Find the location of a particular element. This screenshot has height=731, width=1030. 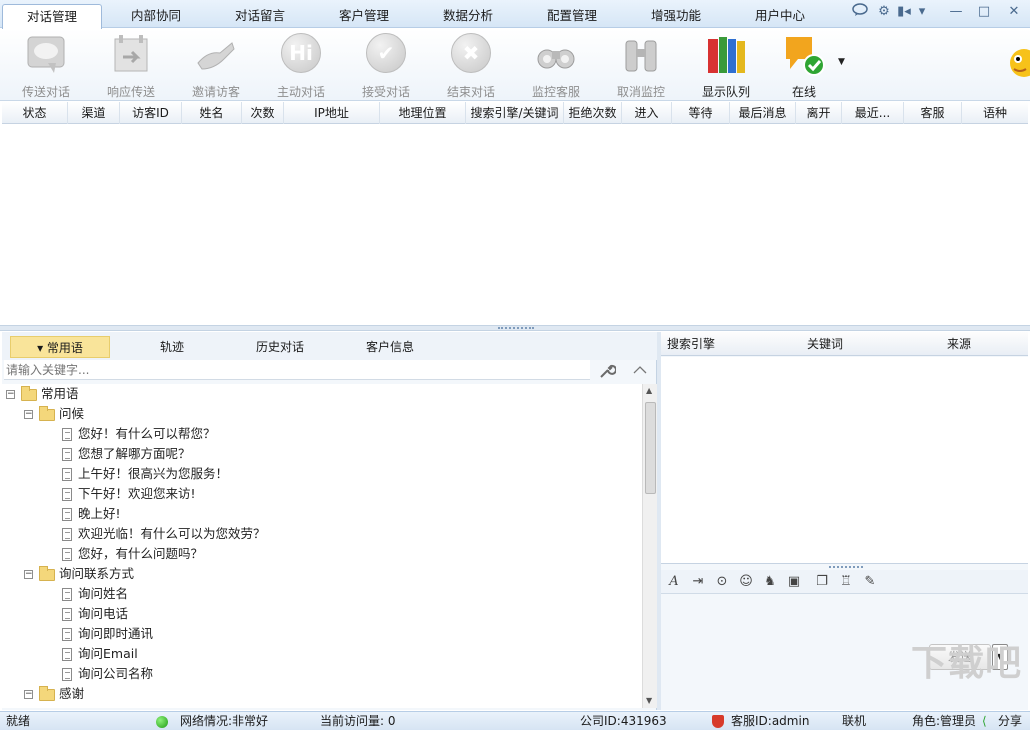

tree-item: 询问电话 is located at coordinates (95, 614).